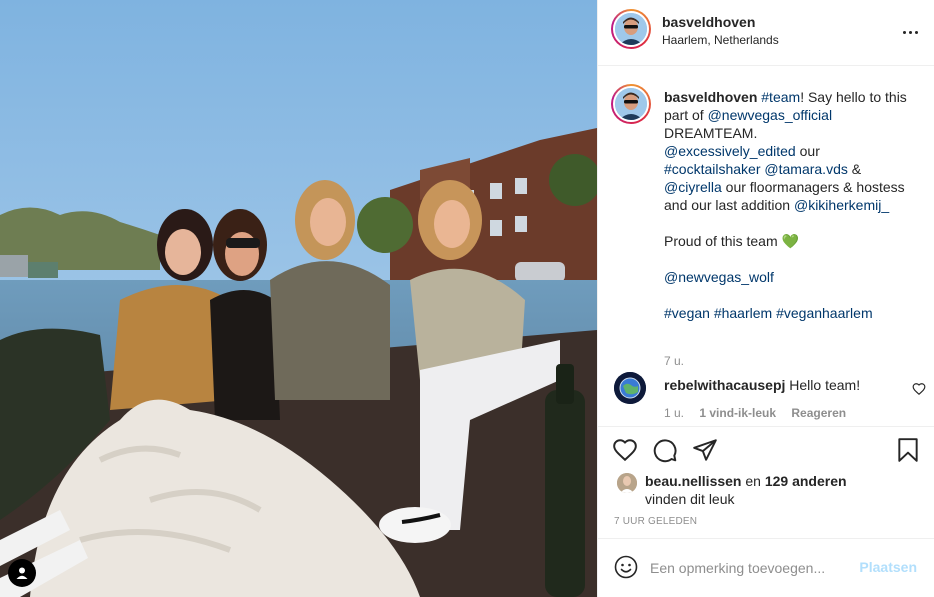  What do you see at coordinates (655, 521) in the screenshot?
I see `post-timestamp: 7 UUR GELEDEN` at bounding box center [655, 521].